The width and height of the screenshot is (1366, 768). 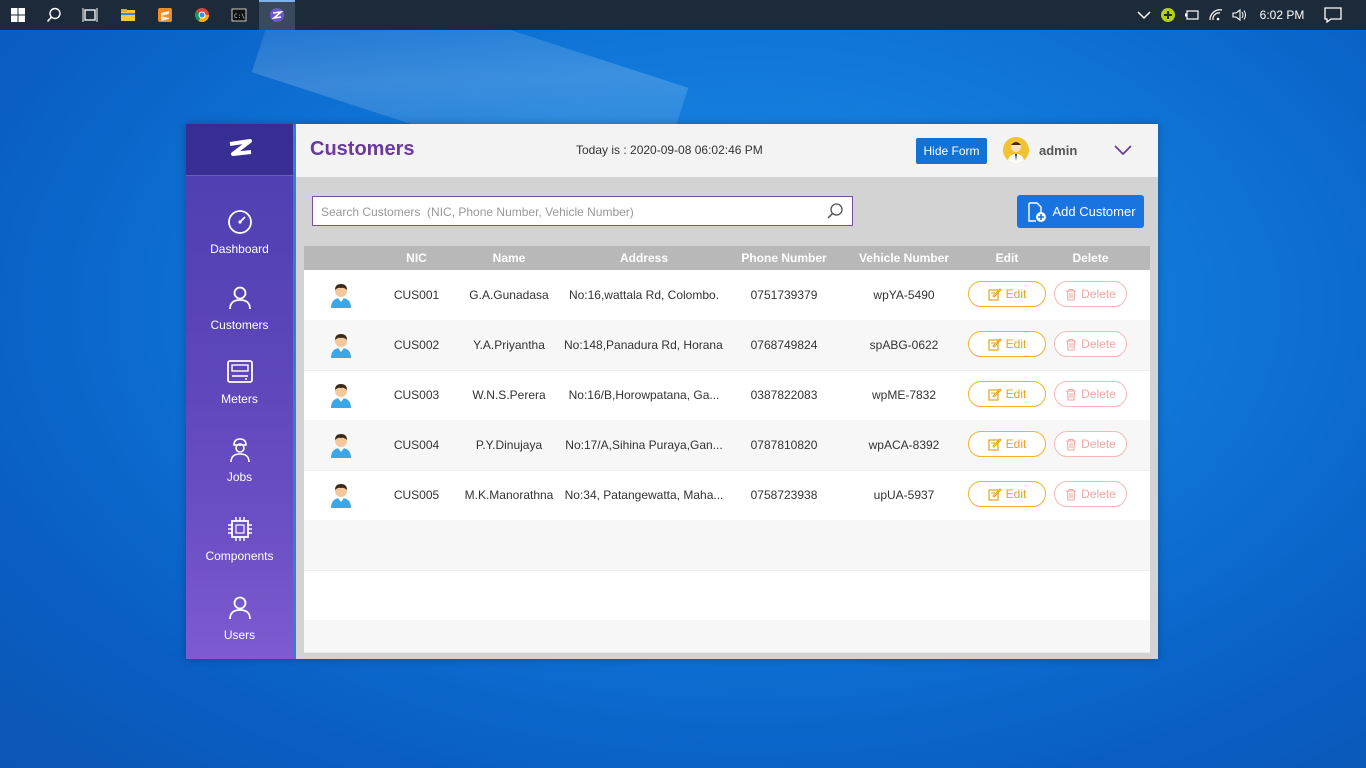 I want to click on sublime-text-icon, so click(x=165, y=15).